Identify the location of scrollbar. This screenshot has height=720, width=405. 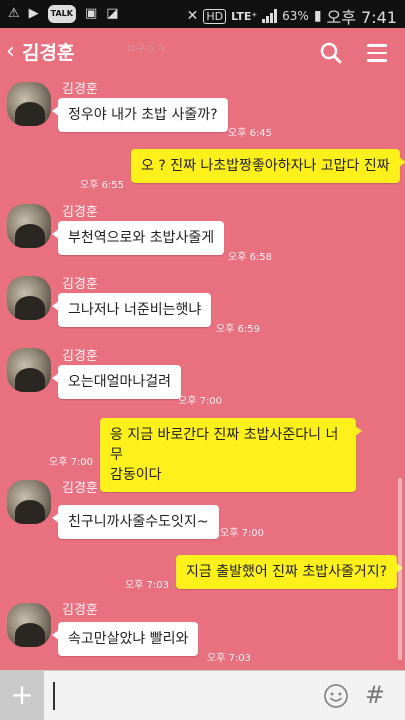
(400, 569).